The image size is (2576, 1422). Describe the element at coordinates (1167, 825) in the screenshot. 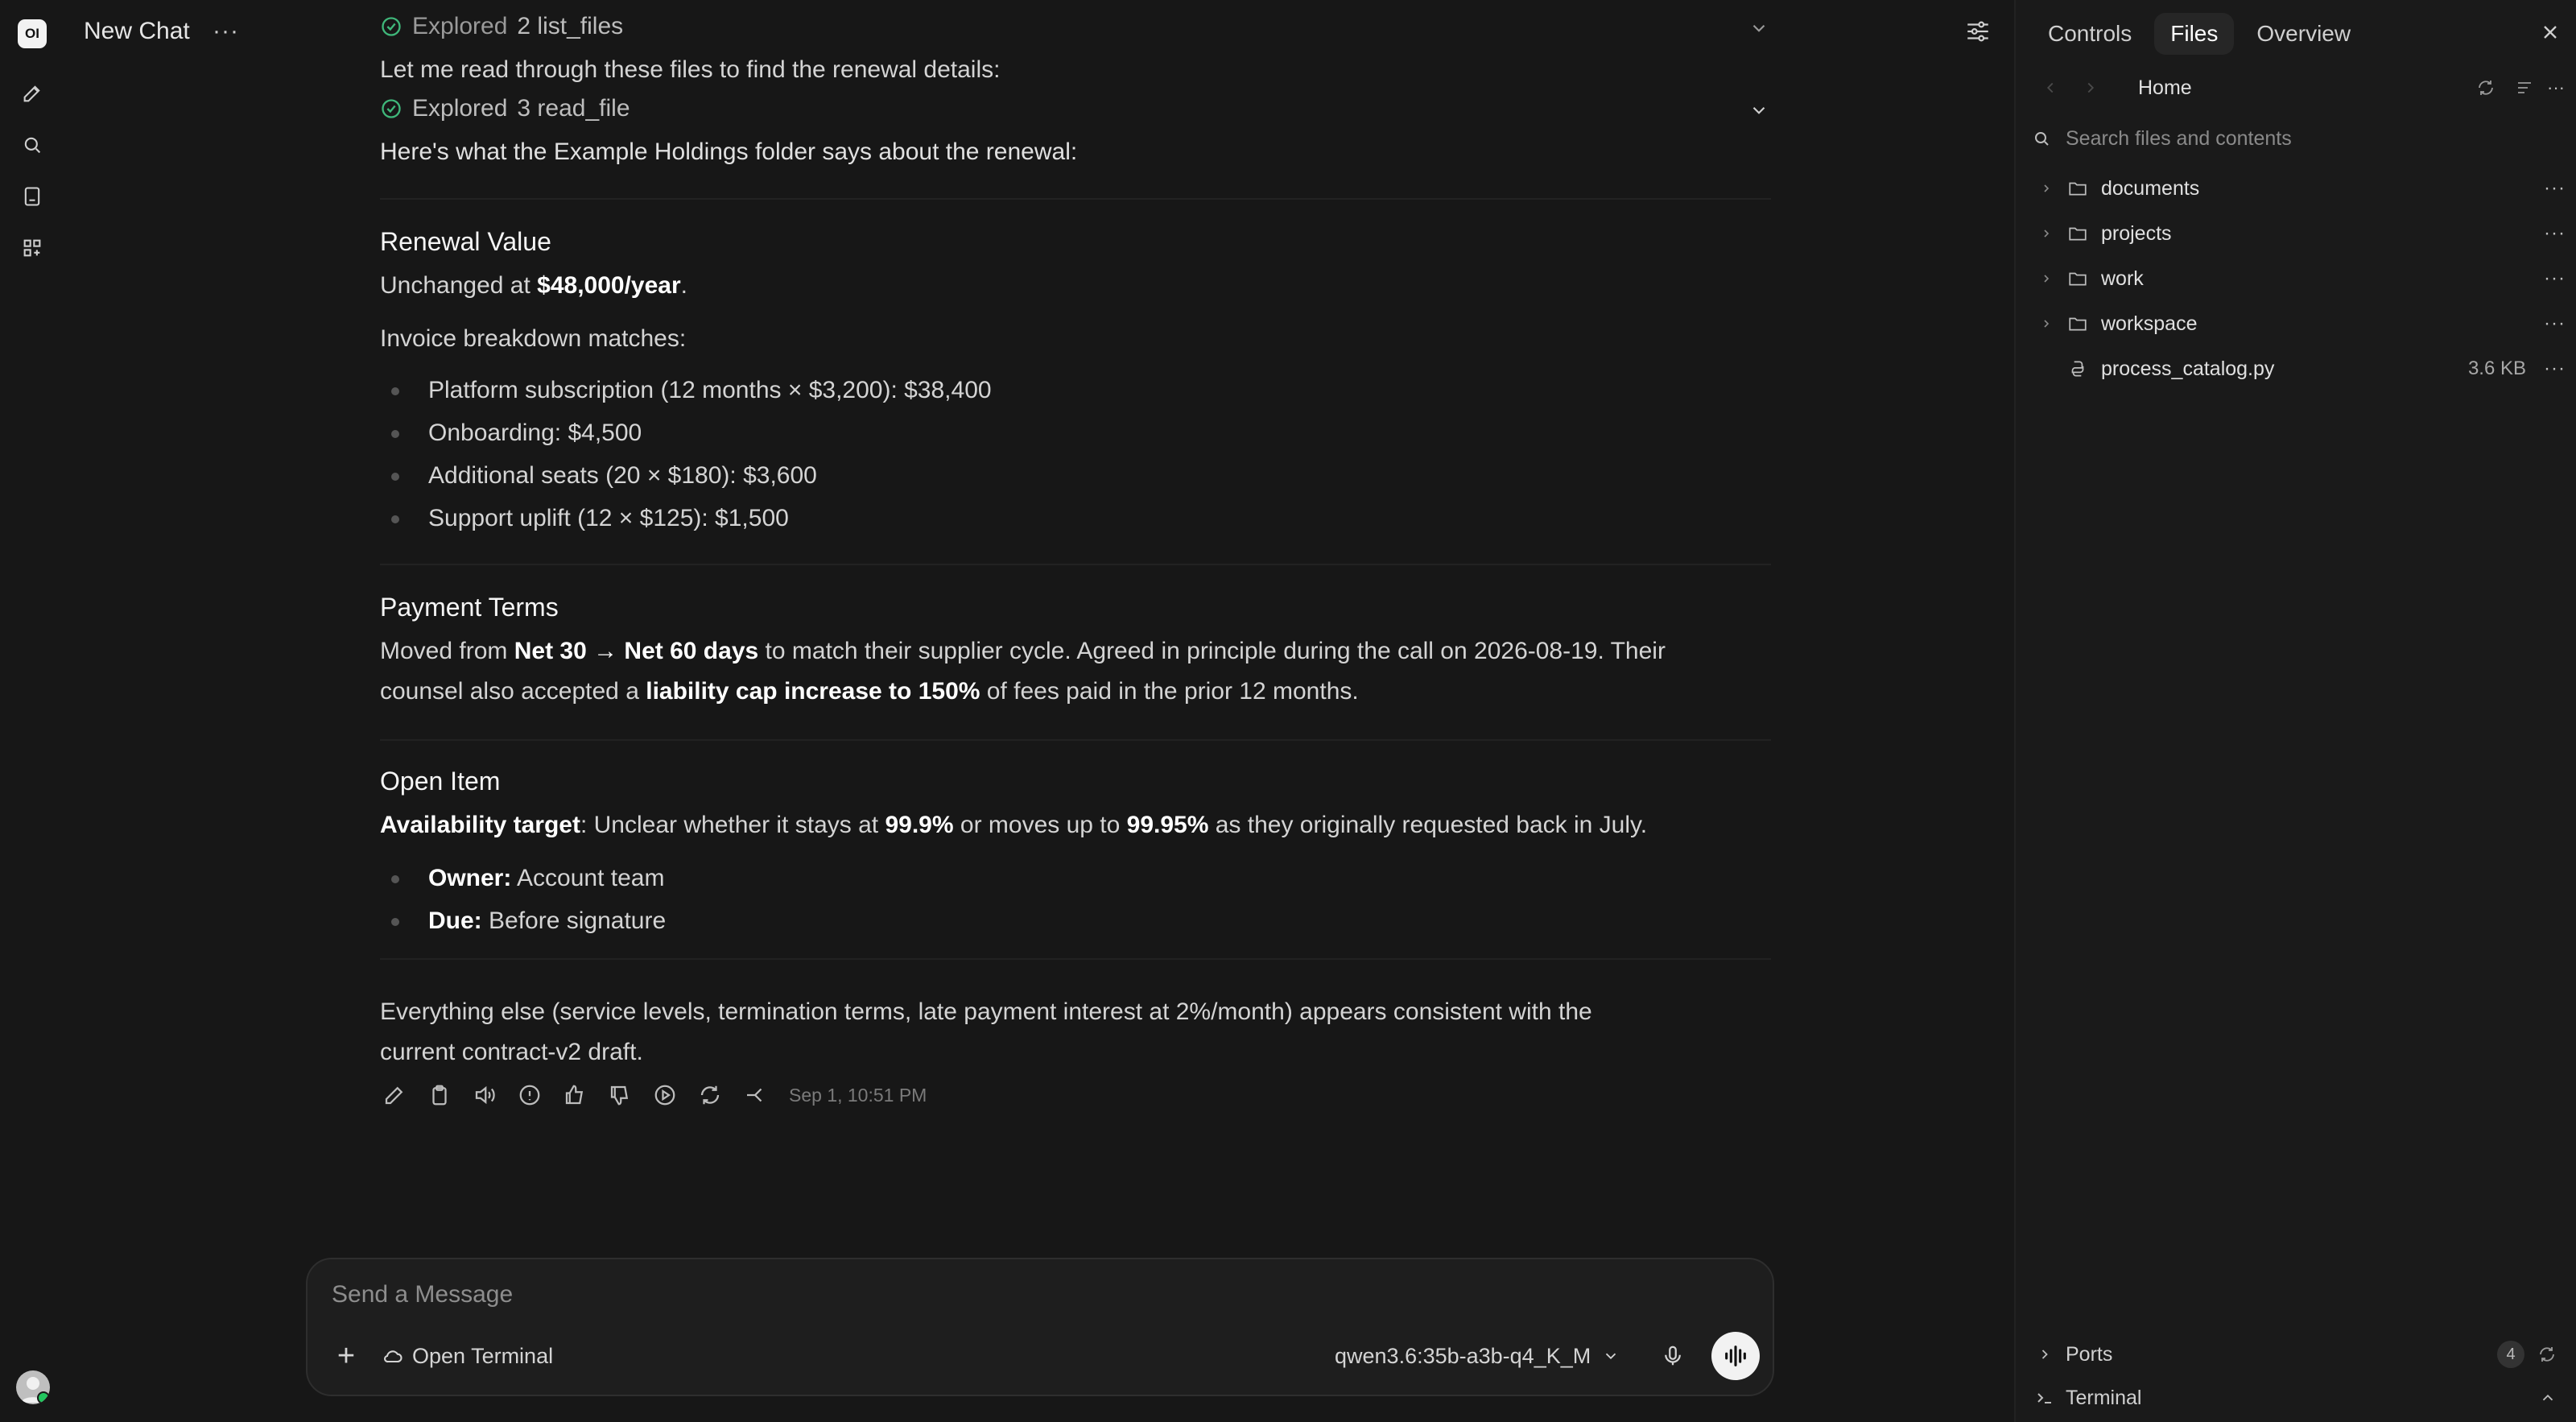

I see `value: 99.95%` at that location.